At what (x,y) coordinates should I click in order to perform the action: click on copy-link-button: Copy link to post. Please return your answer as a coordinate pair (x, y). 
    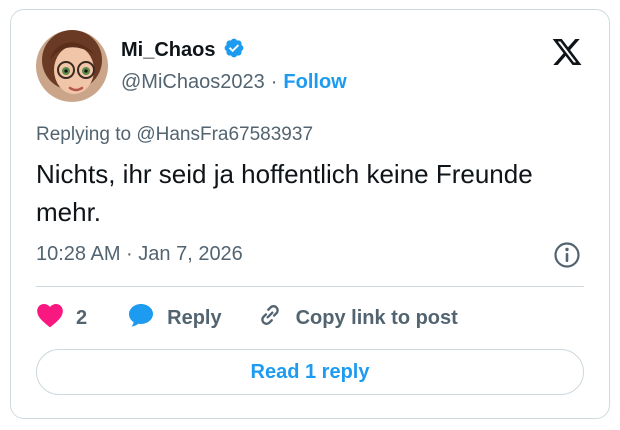
    Looking at the image, I should click on (357, 318).